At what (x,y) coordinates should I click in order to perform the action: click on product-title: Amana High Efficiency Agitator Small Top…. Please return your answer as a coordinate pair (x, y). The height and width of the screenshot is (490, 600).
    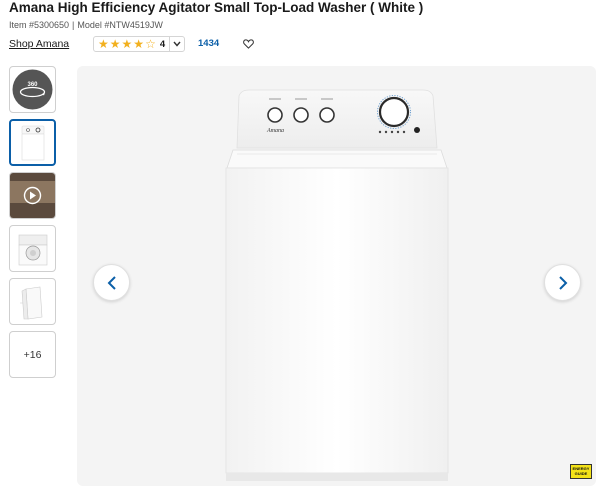
    Looking at the image, I should click on (216, 7).